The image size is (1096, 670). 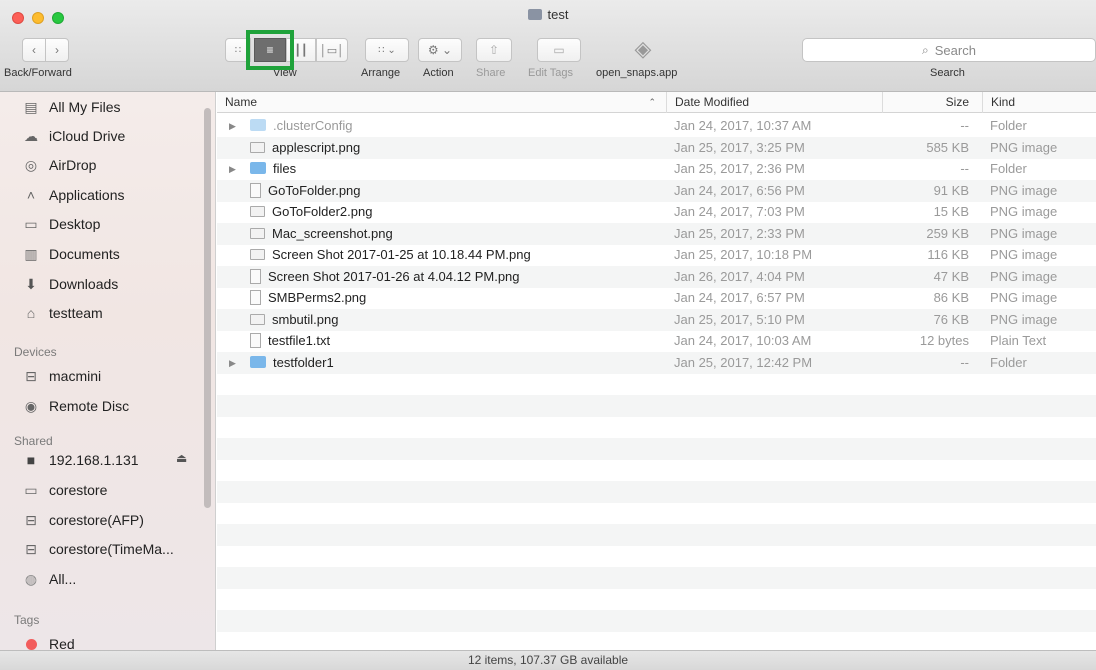 What do you see at coordinates (64, 490) in the screenshot?
I see `sidebar-item-corestore: ▭ corestore` at bounding box center [64, 490].